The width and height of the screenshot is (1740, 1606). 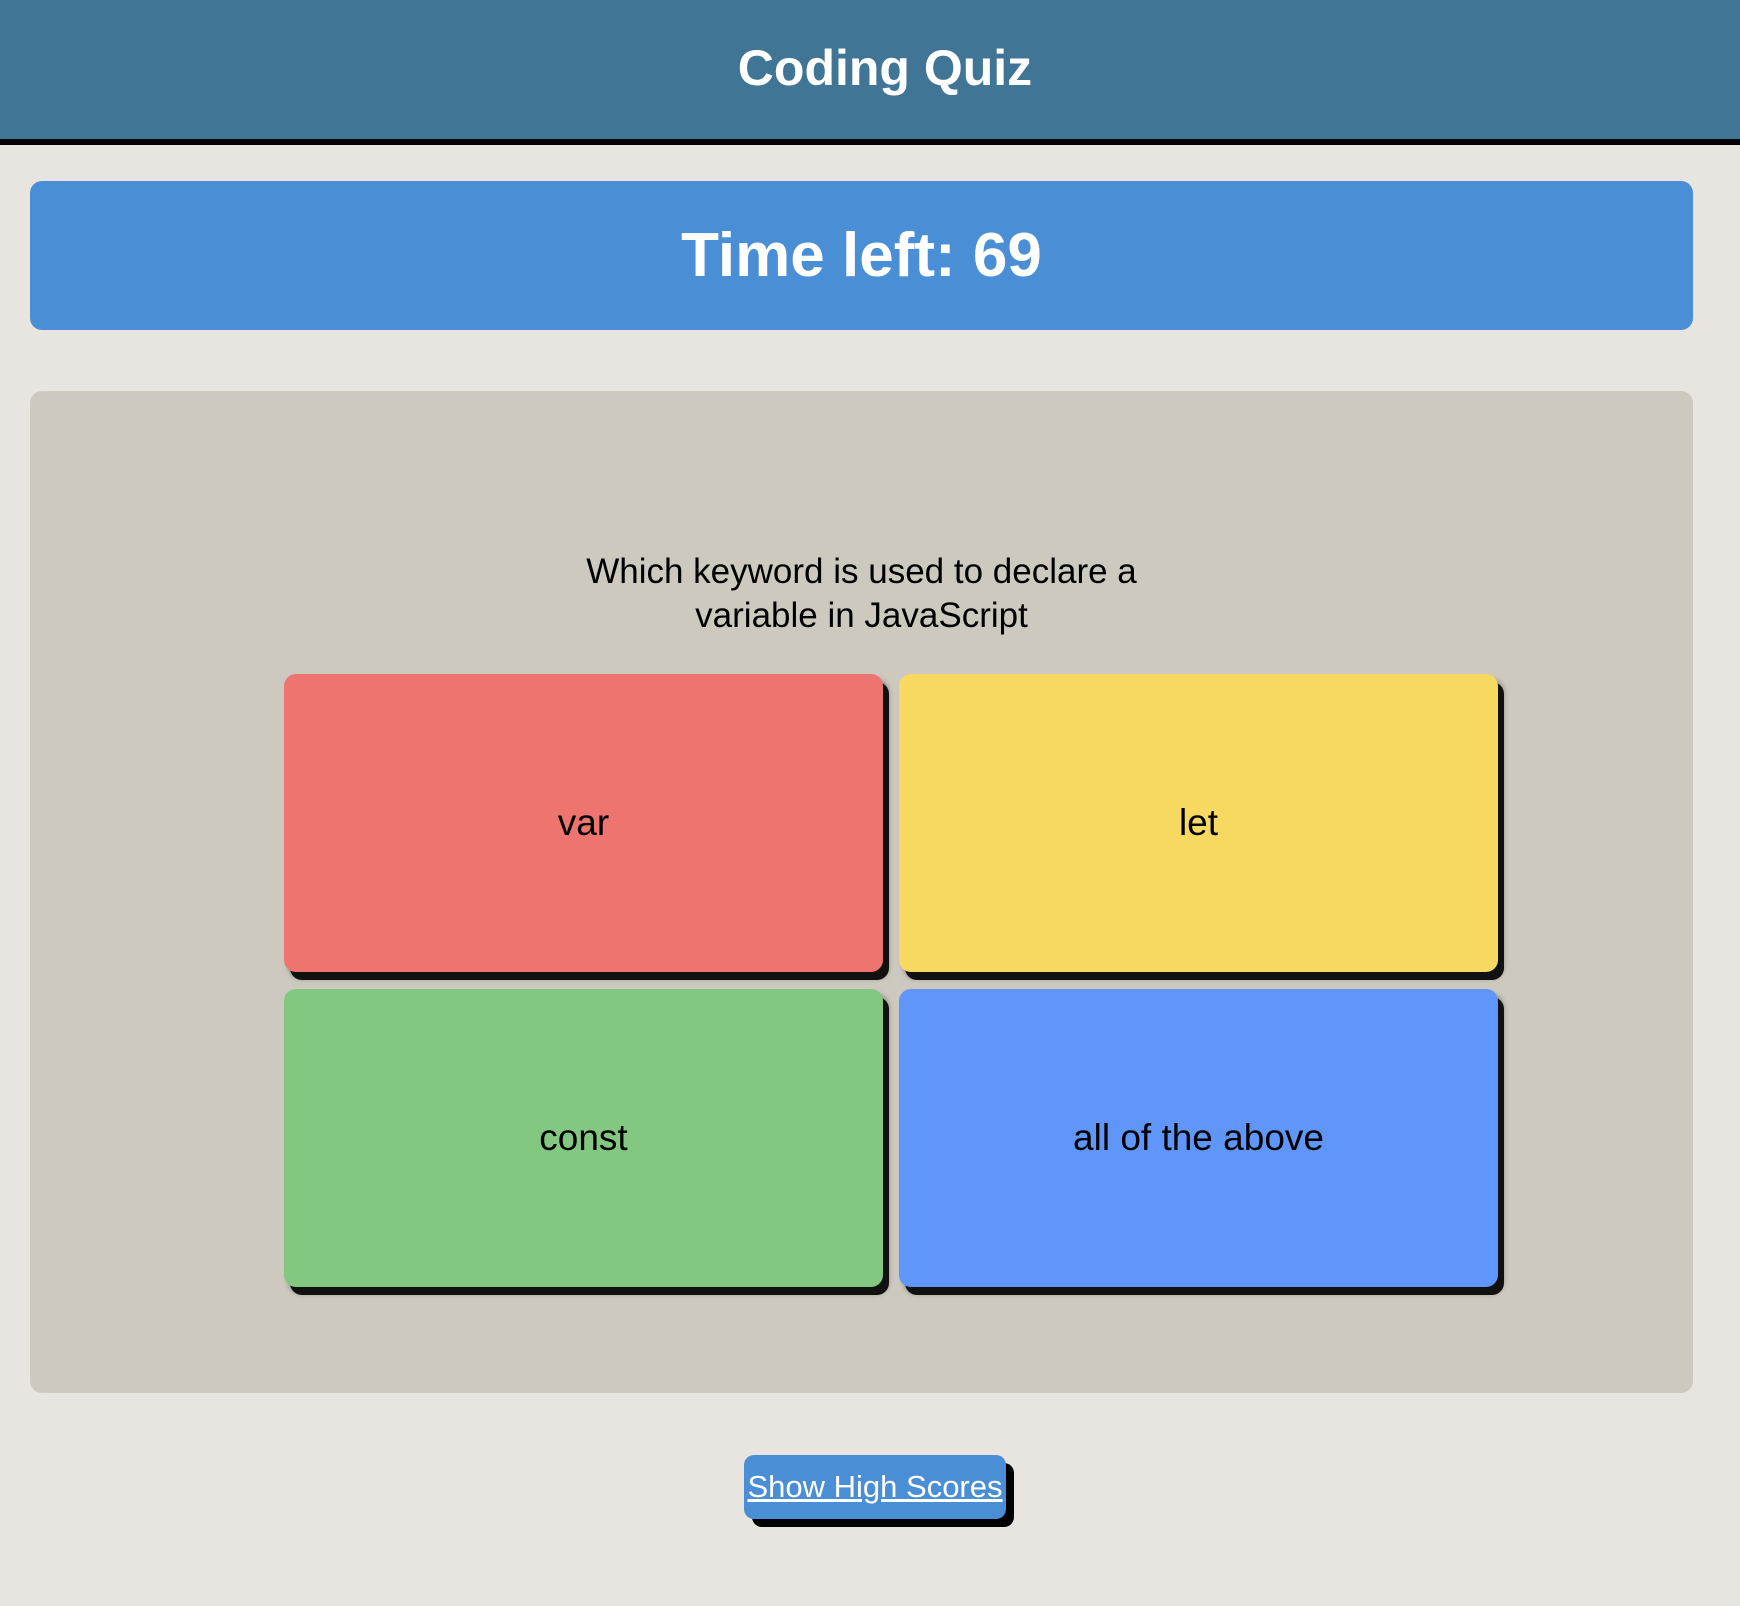 I want to click on timer-banner: Time left: 69, so click(x=861, y=255).